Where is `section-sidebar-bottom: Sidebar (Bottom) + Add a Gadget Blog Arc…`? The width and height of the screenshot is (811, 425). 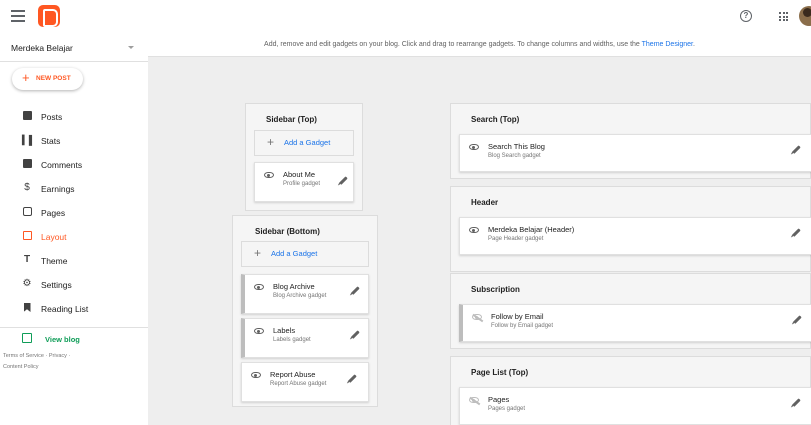 section-sidebar-bottom: Sidebar (Bottom) + Add a Gadget Blog Arc… is located at coordinates (305, 311).